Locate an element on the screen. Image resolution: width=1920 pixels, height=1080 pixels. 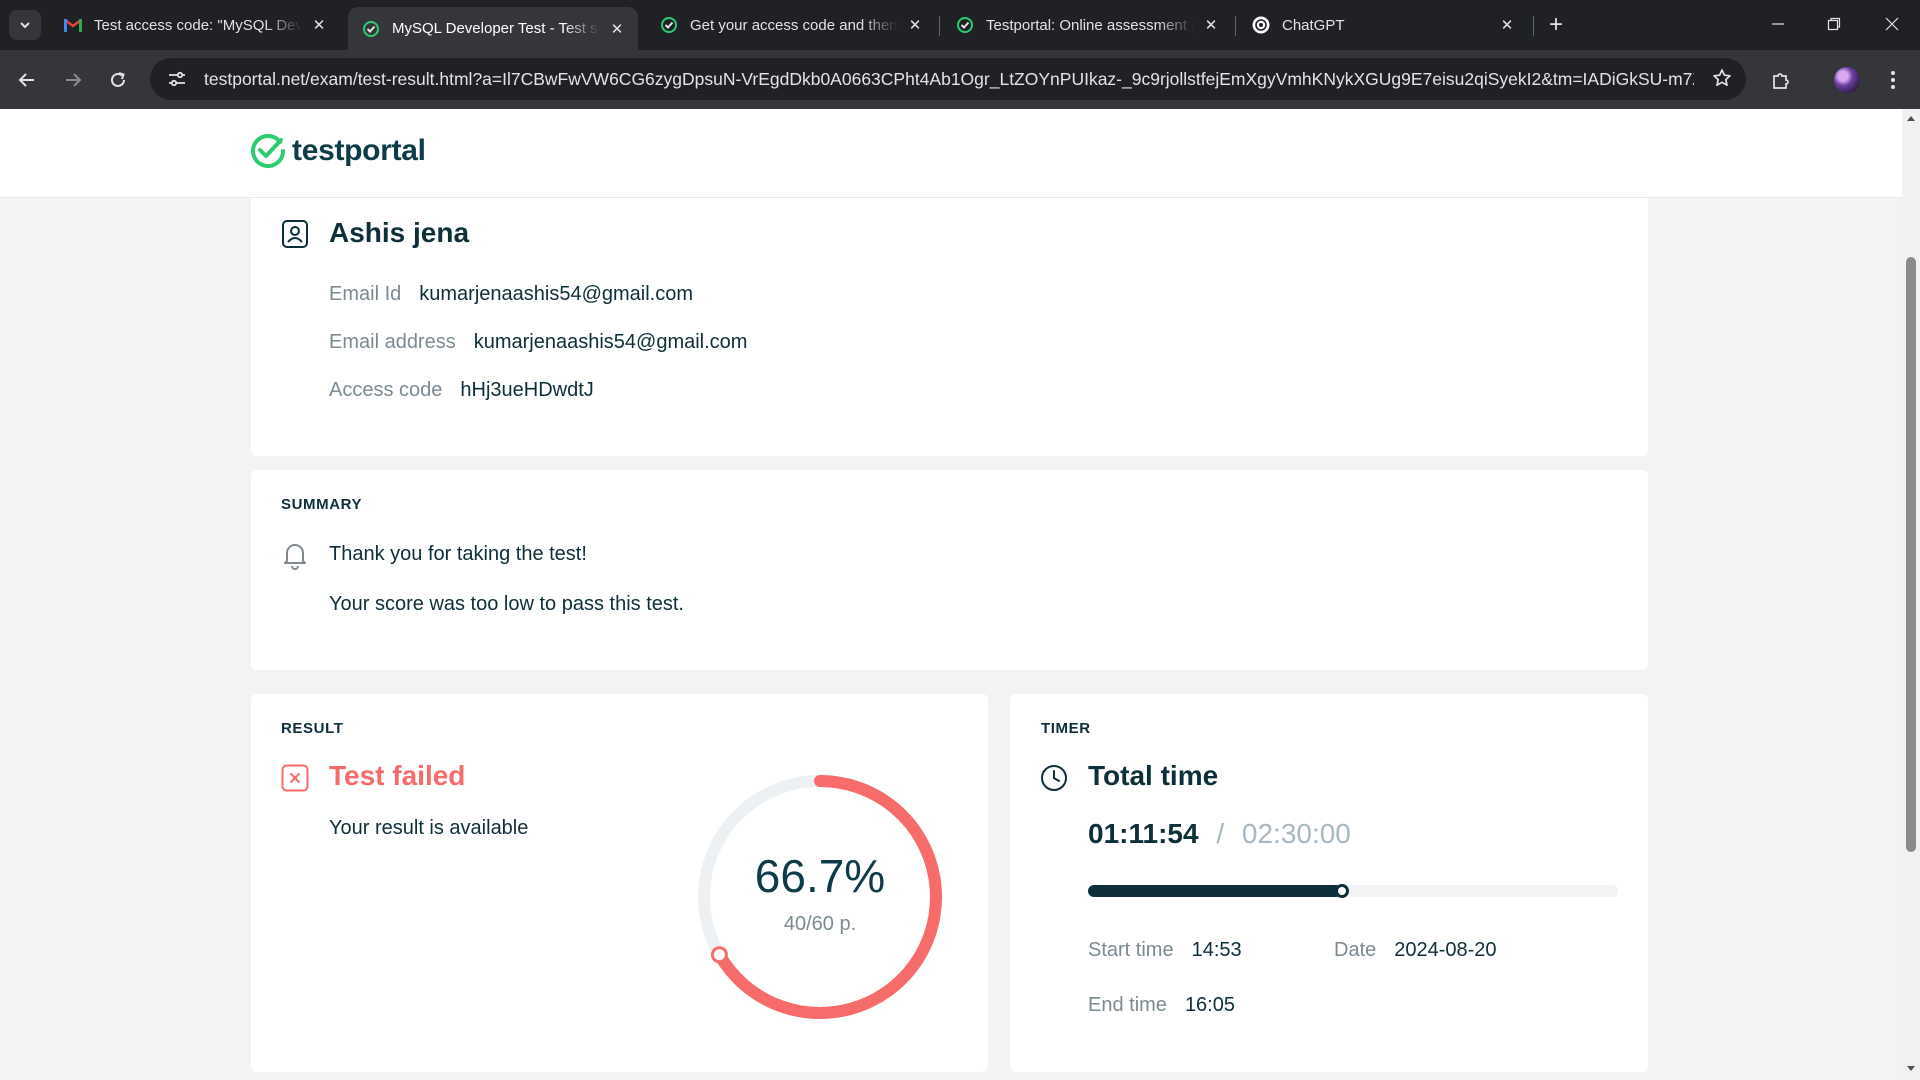
profile-field-email-address: Email address kumarjenaashis54@gmail.com is located at coordinates (538, 342).